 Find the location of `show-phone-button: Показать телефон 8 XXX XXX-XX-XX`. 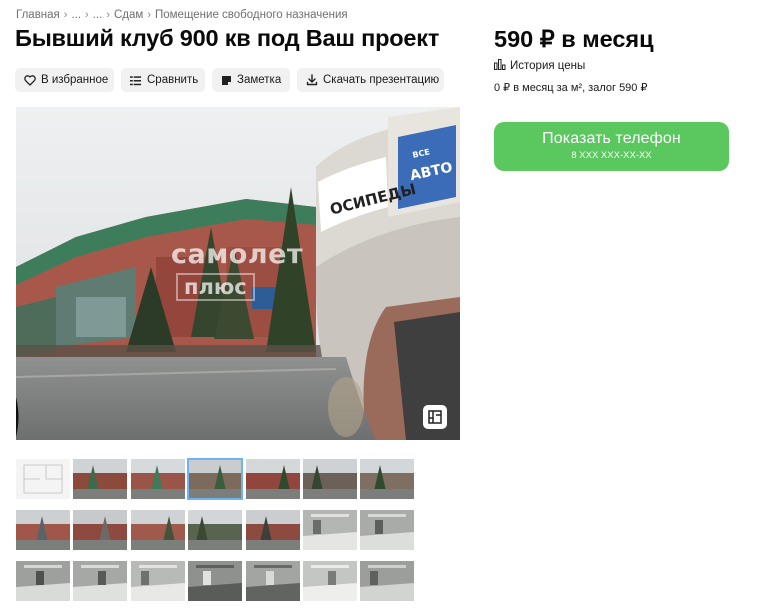

show-phone-button: Показать телефон 8 XXX XXX-XX-XX is located at coordinates (611, 146).